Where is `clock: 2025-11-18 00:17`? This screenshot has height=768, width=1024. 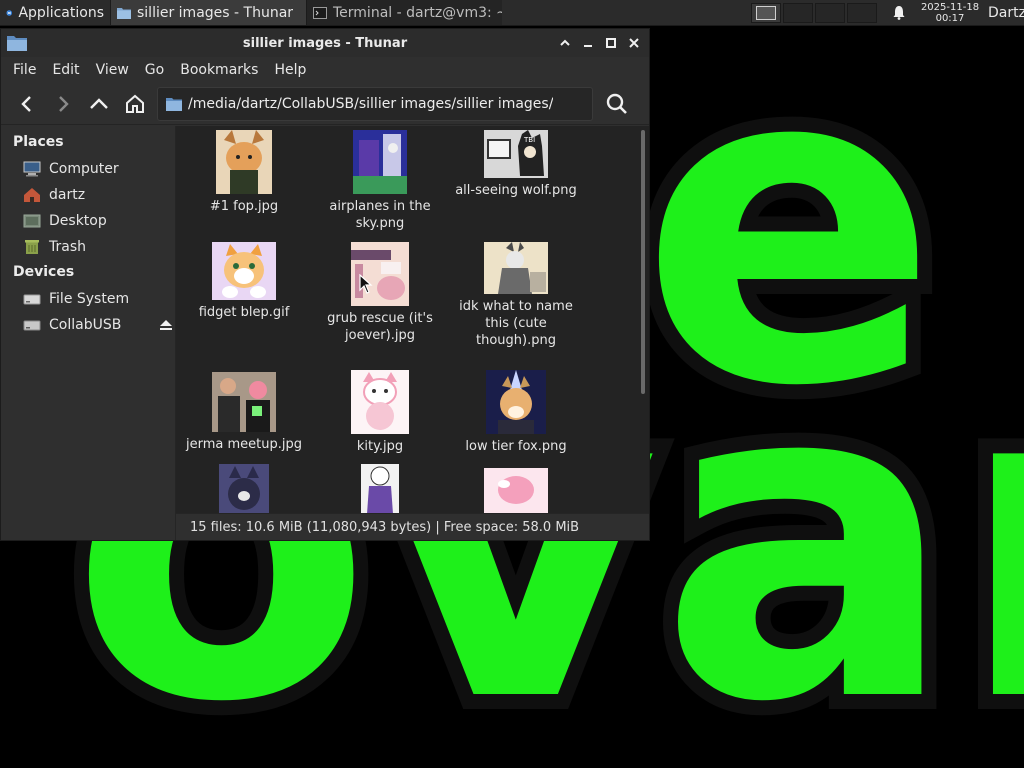
clock: 2025-11-18 00:17 is located at coordinates (950, 12).